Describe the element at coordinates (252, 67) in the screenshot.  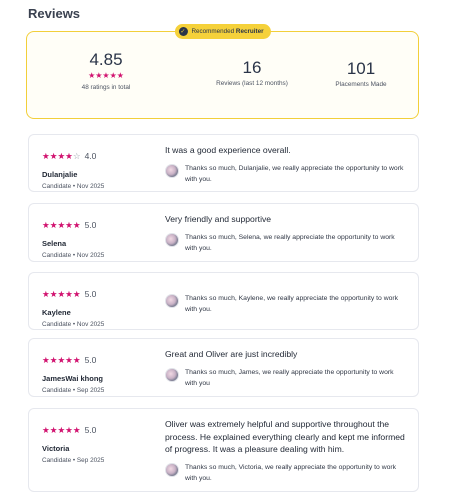
I see `recent-reviews-value: 16` at that location.